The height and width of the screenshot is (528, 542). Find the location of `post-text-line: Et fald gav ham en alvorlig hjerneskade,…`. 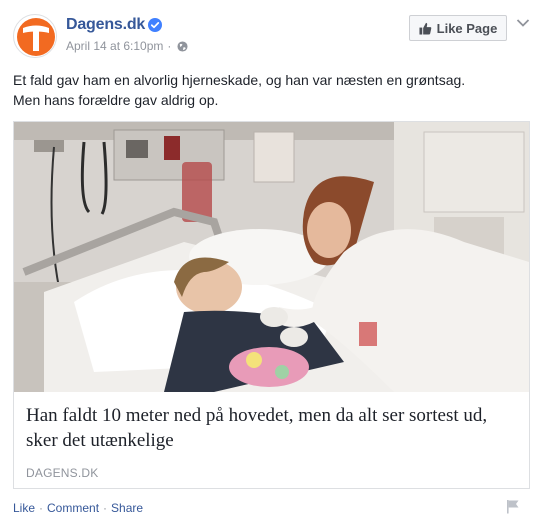

post-text-line: Et fald gav ham en alvorlig hjerneskade,… is located at coordinates (239, 80).